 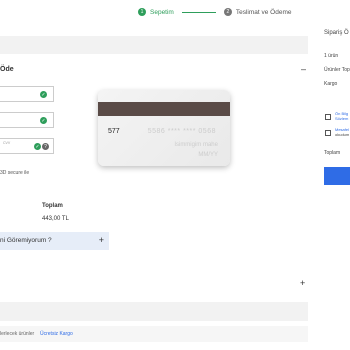 What do you see at coordinates (45, 146) in the screenshot?
I see `info-icon: ?` at bounding box center [45, 146].